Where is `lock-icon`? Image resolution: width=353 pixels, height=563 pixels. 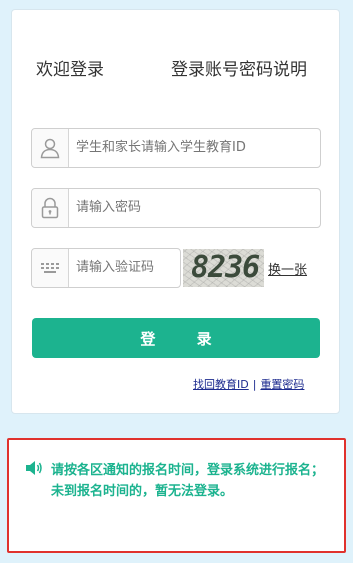 lock-icon is located at coordinates (50, 208).